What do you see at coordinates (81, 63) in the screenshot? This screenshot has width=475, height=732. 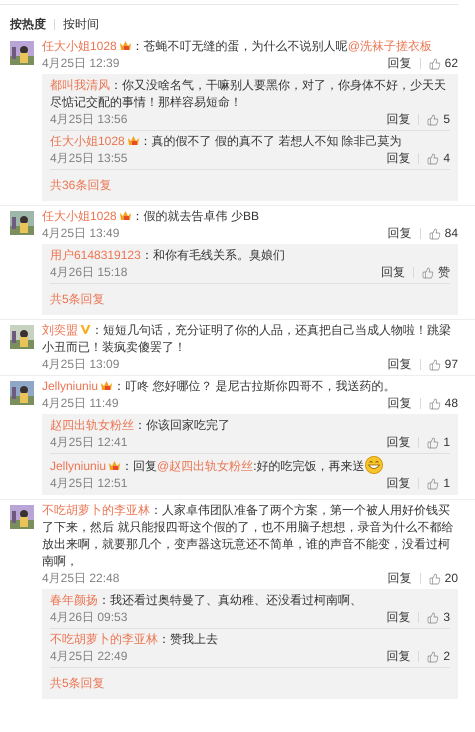 I see `timestamp: 4月25日 12:39` at bounding box center [81, 63].